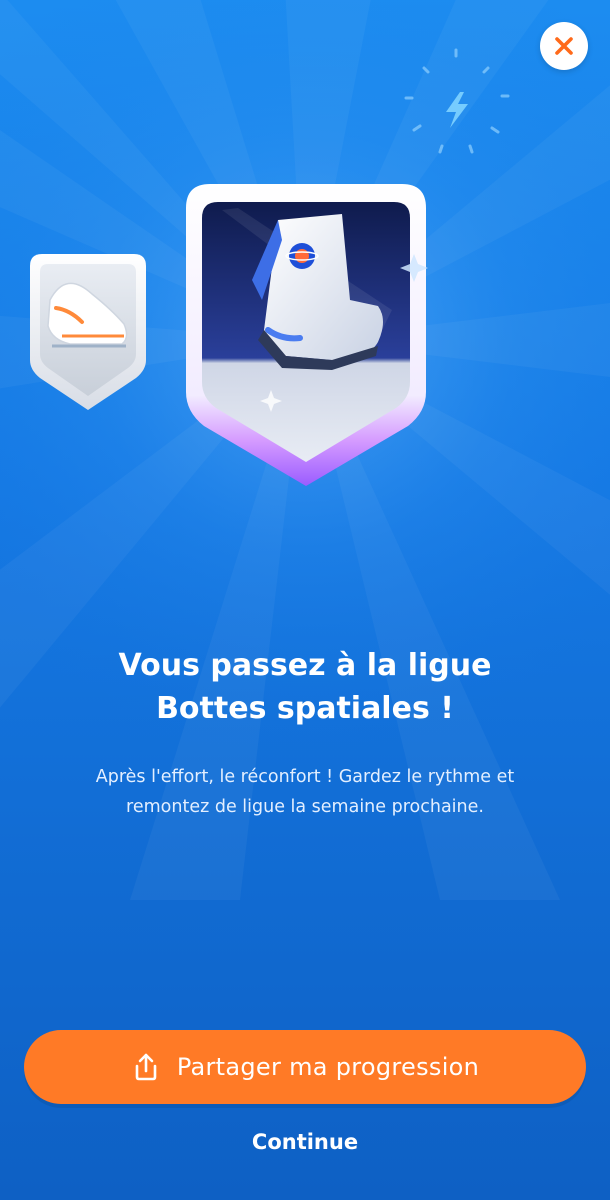 The height and width of the screenshot is (1200, 610). What do you see at coordinates (305, 665) in the screenshot?
I see `title-line-1: Vous passez à la ligue` at bounding box center [305, 665].